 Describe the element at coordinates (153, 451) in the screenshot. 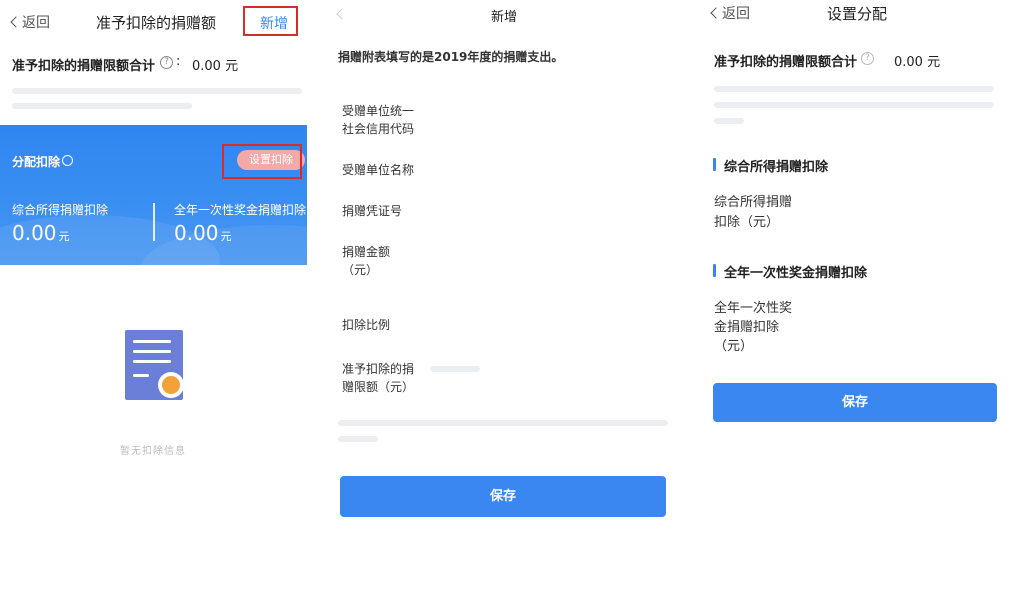

I see `empty-text: 暂无扣除信息` at that location.